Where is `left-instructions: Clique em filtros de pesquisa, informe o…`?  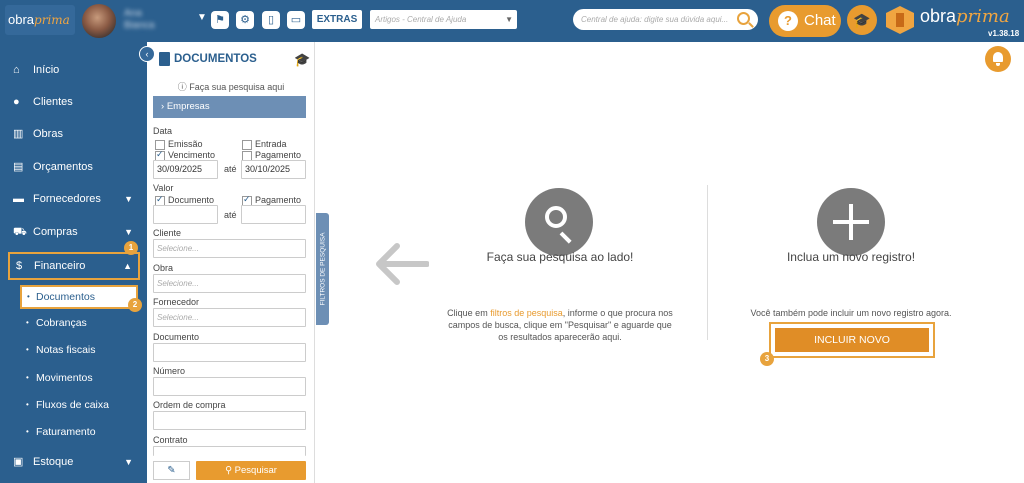
left-instructions: Clique em filtros de pesquisa, informe o… is located at coordinates (560, 325).